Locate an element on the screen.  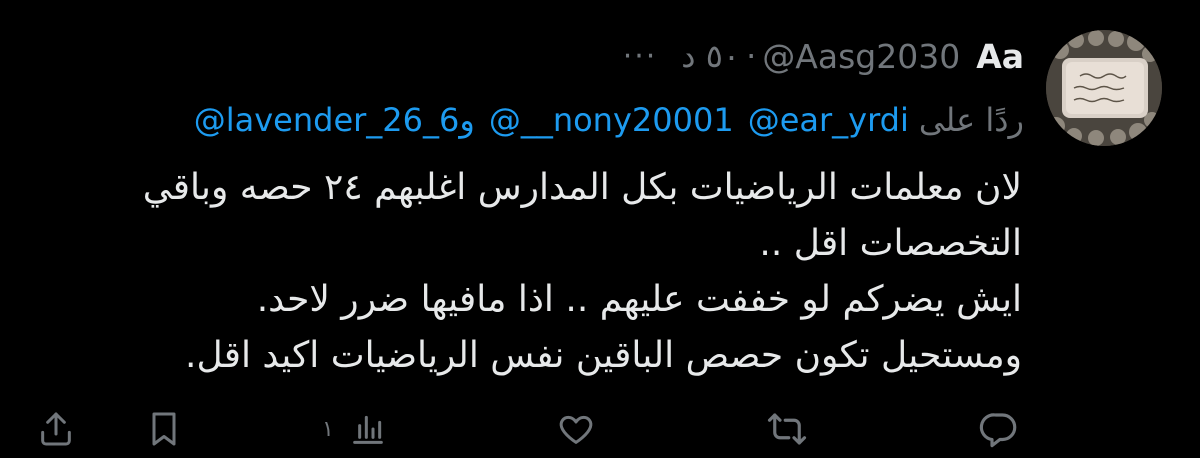
tweet-time: ٥٠ د is located at coordinates (710, 56).